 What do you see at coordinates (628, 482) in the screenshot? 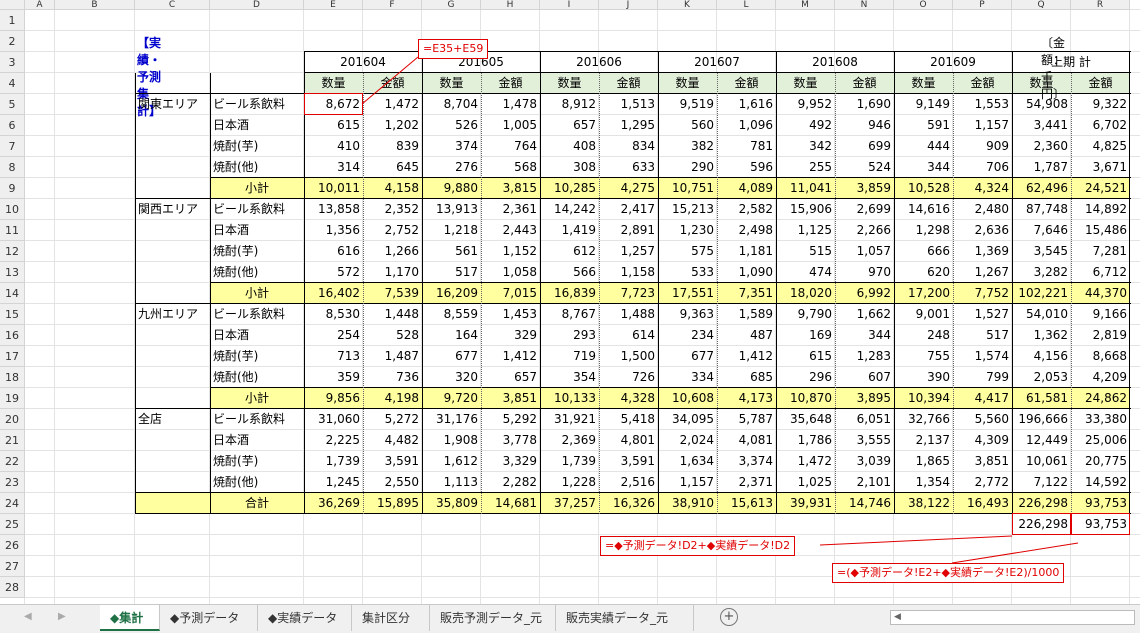
I see `value-cell: 2,516` at bounding box center [628, 482].